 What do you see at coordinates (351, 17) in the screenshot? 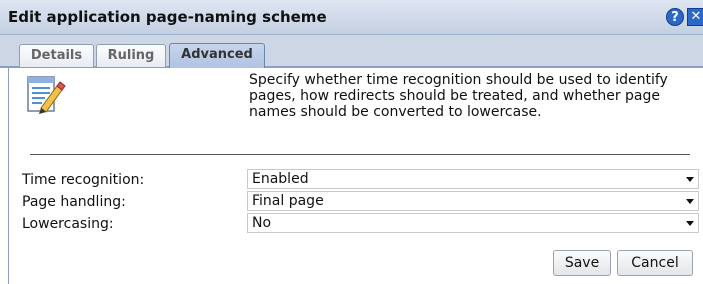
I see `dialog-titlebar: Edit application page-naming scheme ? ✕` at bounding box center [351, 17].